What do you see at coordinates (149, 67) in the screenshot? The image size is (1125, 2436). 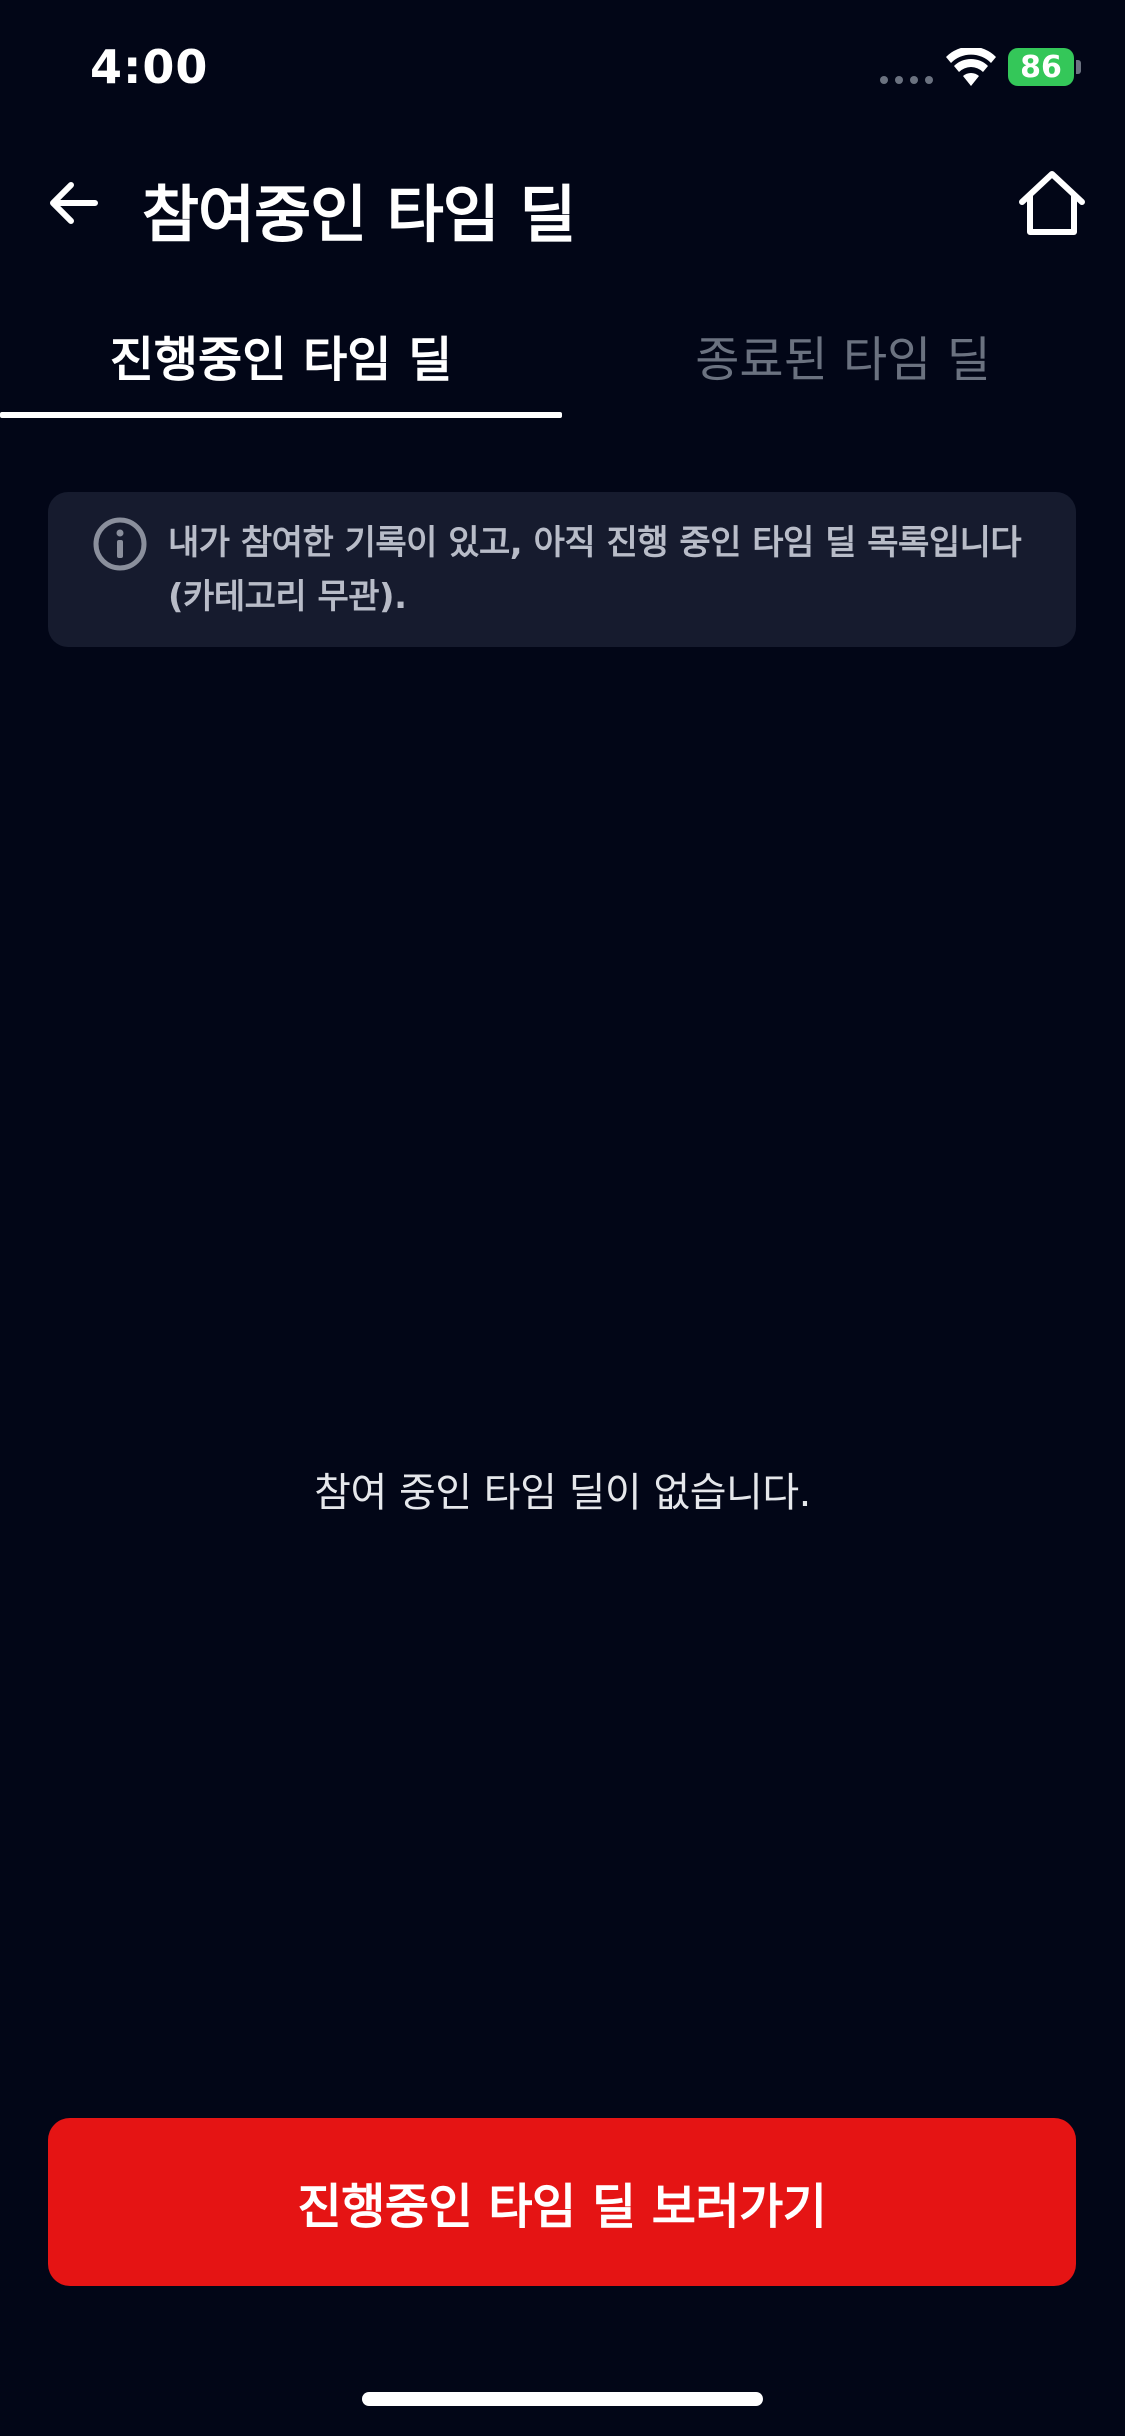 I see `status-time: 4:00` at bounding box center [149, 67].